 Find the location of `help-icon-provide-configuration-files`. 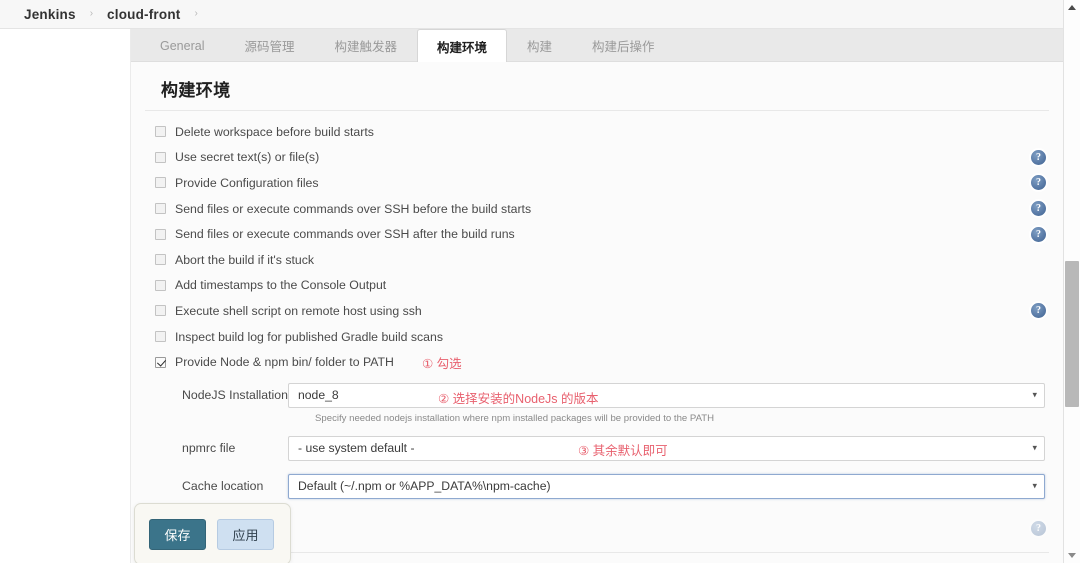

help-icon-provide-configuration-files is located at coordinates (1038, 183).